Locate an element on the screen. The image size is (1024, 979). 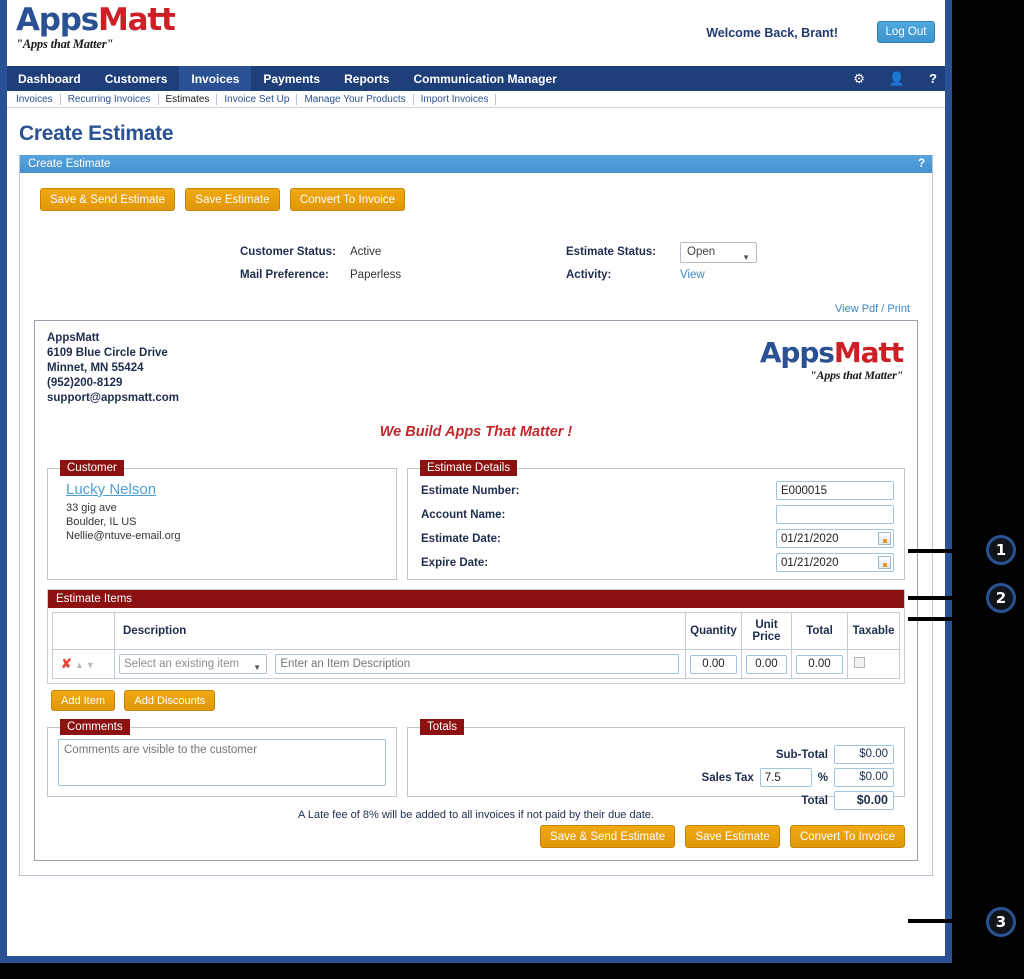
user-icon: 👤 is located at coordinates (897, 78).